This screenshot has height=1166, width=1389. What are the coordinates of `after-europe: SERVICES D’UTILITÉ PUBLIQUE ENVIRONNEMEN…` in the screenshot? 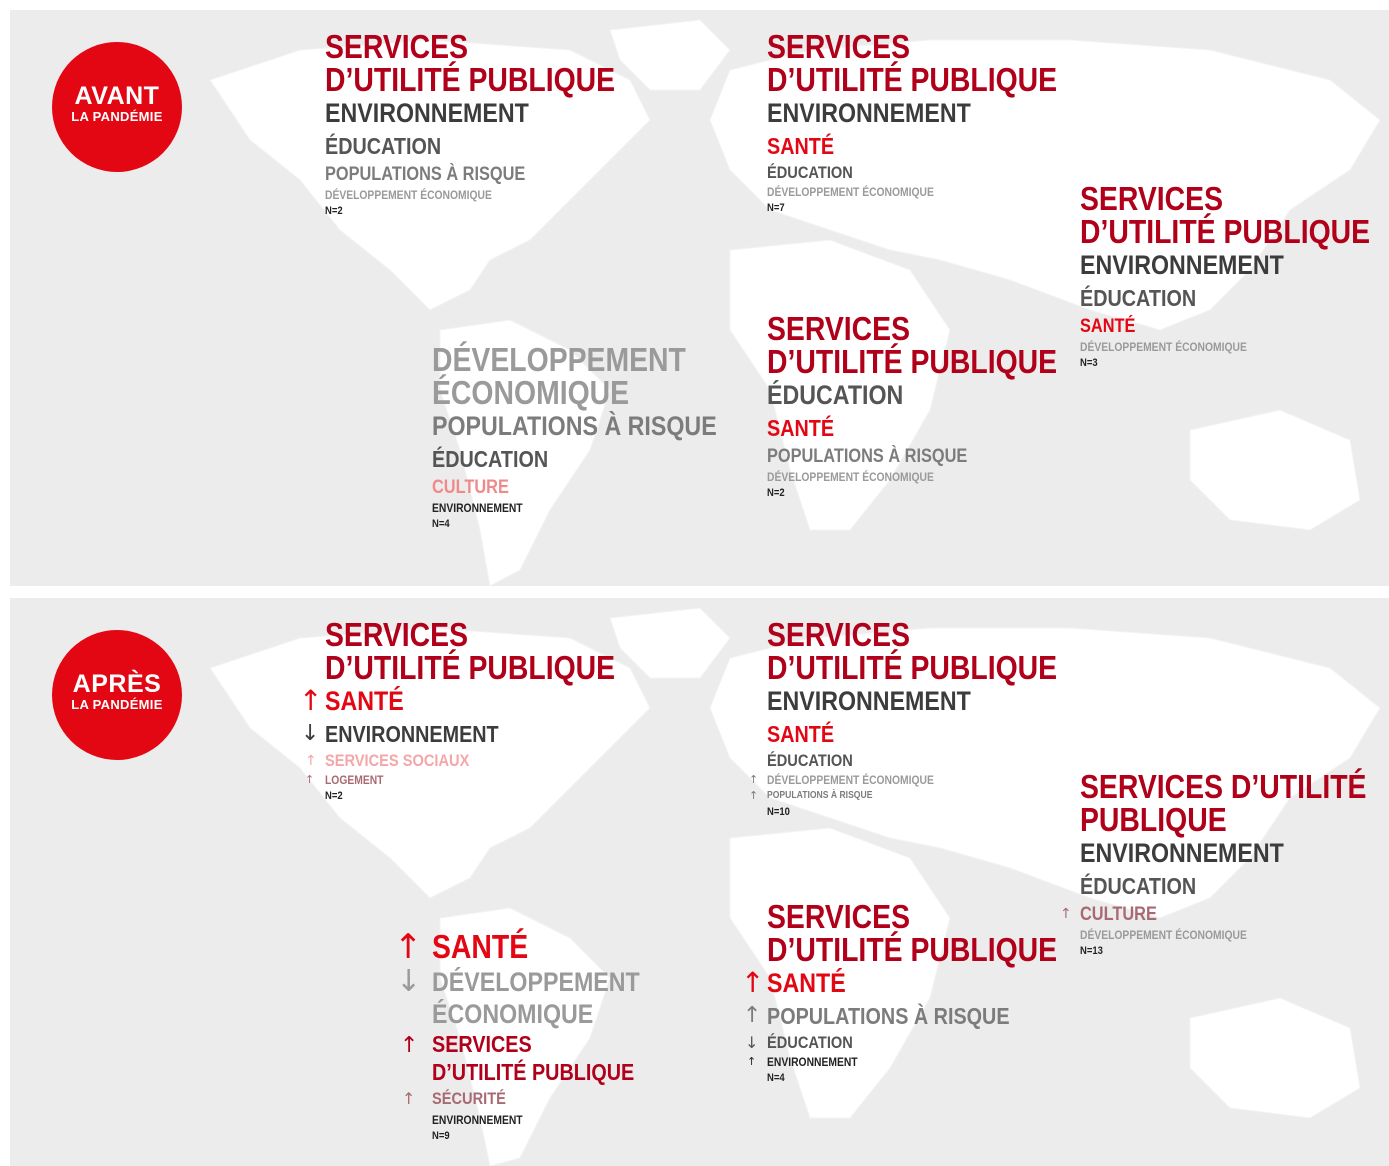 It's located at (926, 718).